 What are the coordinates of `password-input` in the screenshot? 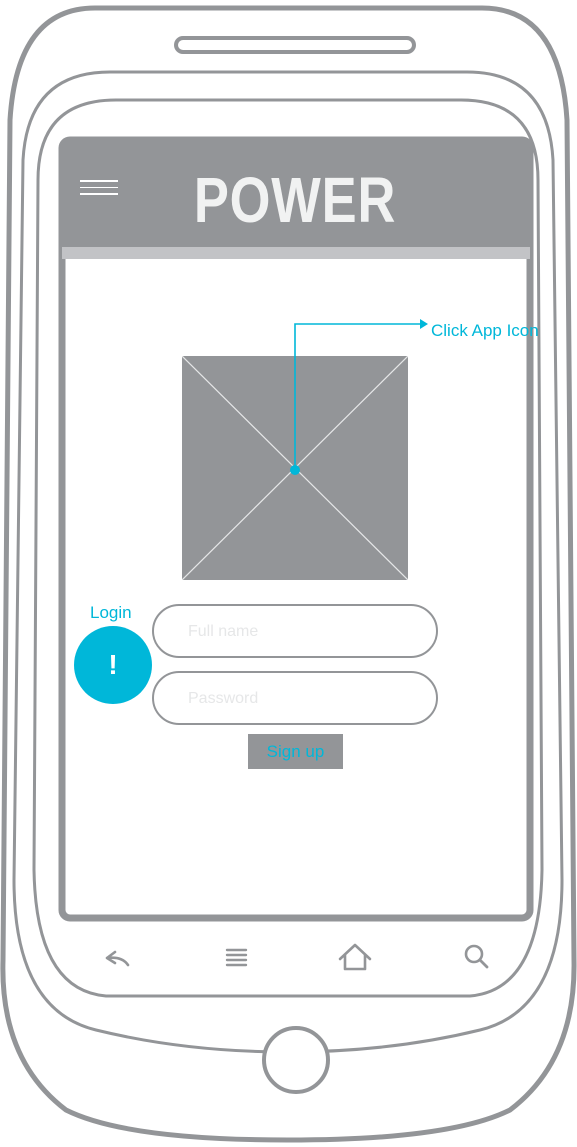 It's located at (303, 699).